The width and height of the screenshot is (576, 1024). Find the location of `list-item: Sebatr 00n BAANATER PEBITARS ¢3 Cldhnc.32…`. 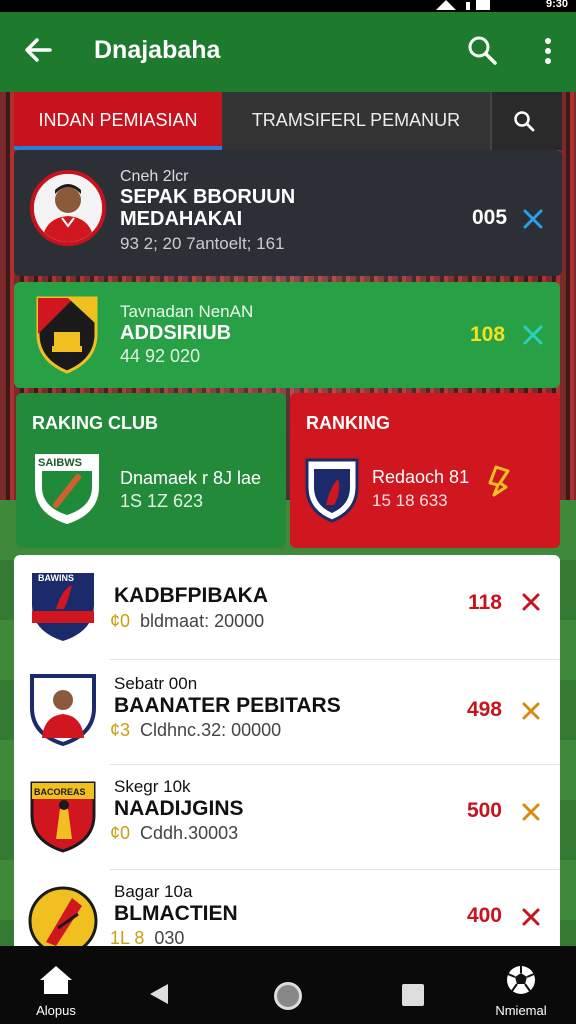

list-item: Sebatr 00n BAANATER PEBITARS ¢3 Cldhnc.32… is located at coordinates (287, 712).